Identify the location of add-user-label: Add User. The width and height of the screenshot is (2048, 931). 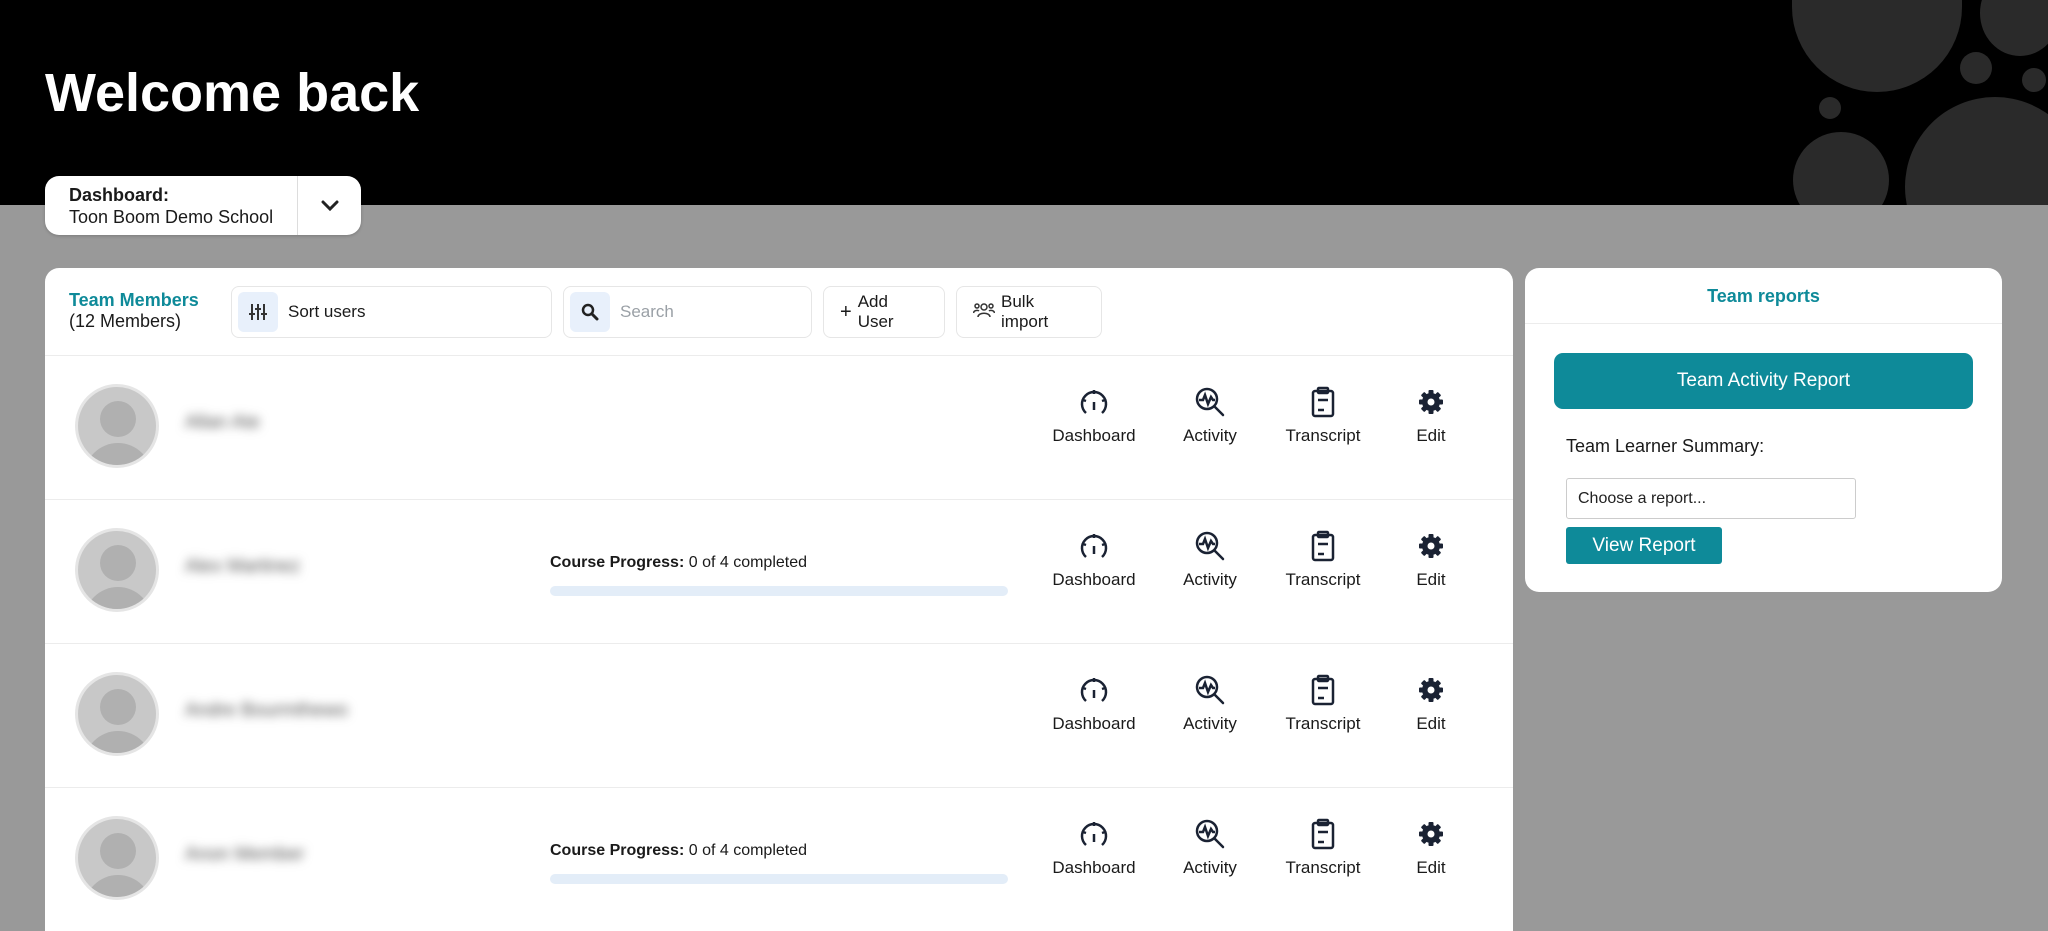
(875, 311).